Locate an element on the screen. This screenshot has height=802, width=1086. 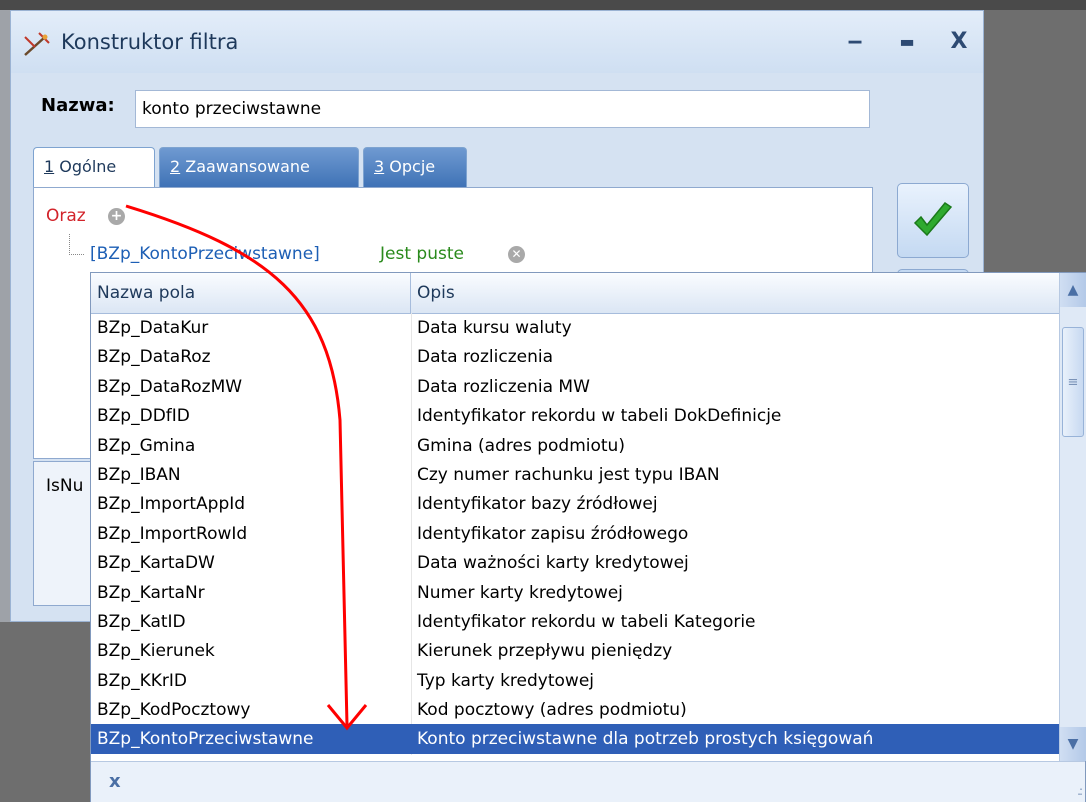
field-description: Data ważności karty kredytowej is located at coordinates (553, 563).